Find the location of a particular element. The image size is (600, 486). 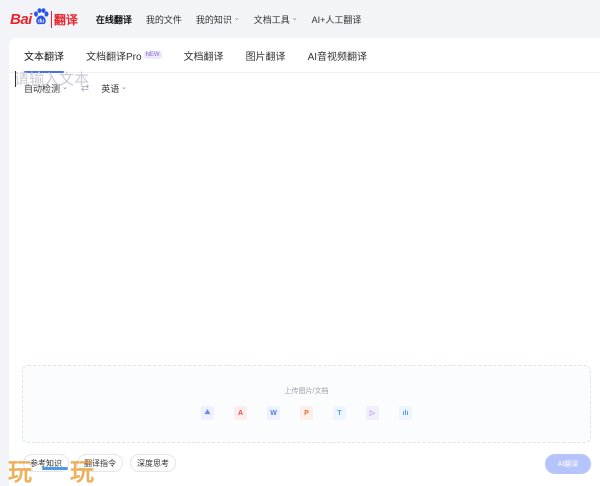

logo-text-translate: 翻译 is located at coordinates (64, 19).